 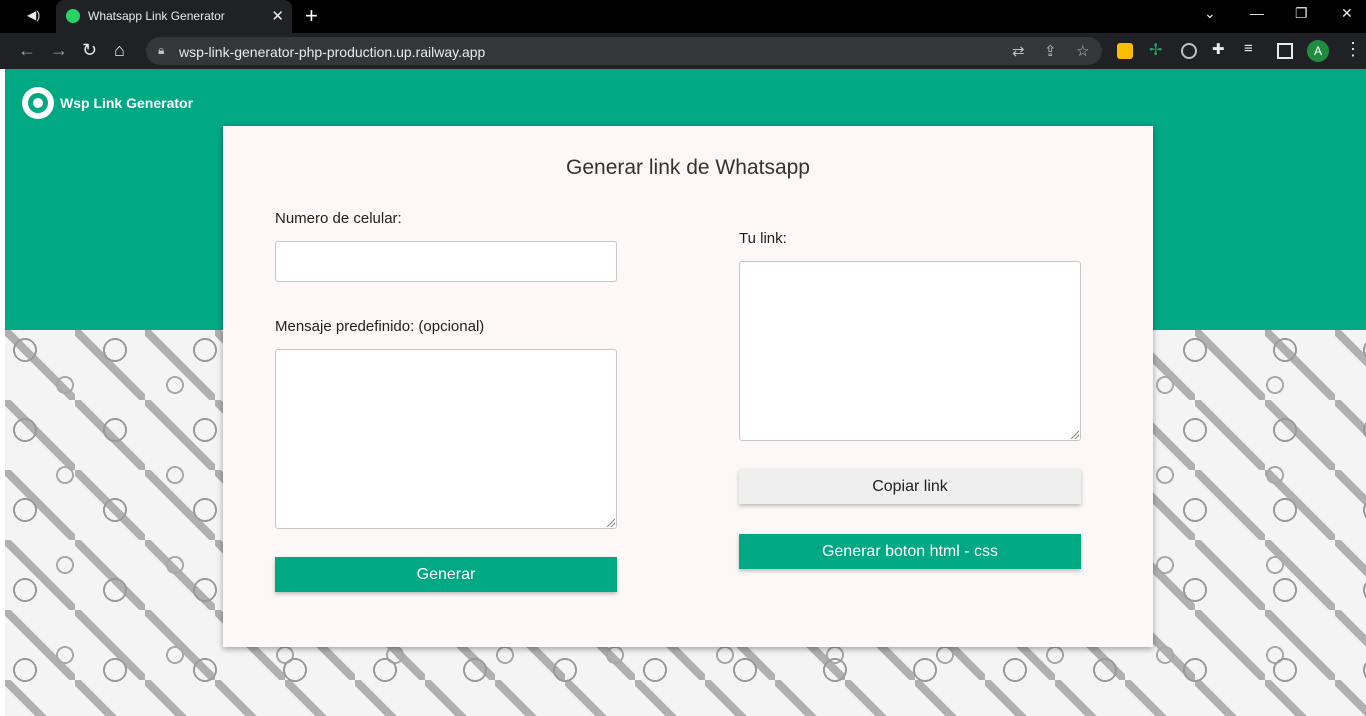 I want to click on message-label: Mensaje predefinido: (opcional), so click(x=380, y=326).